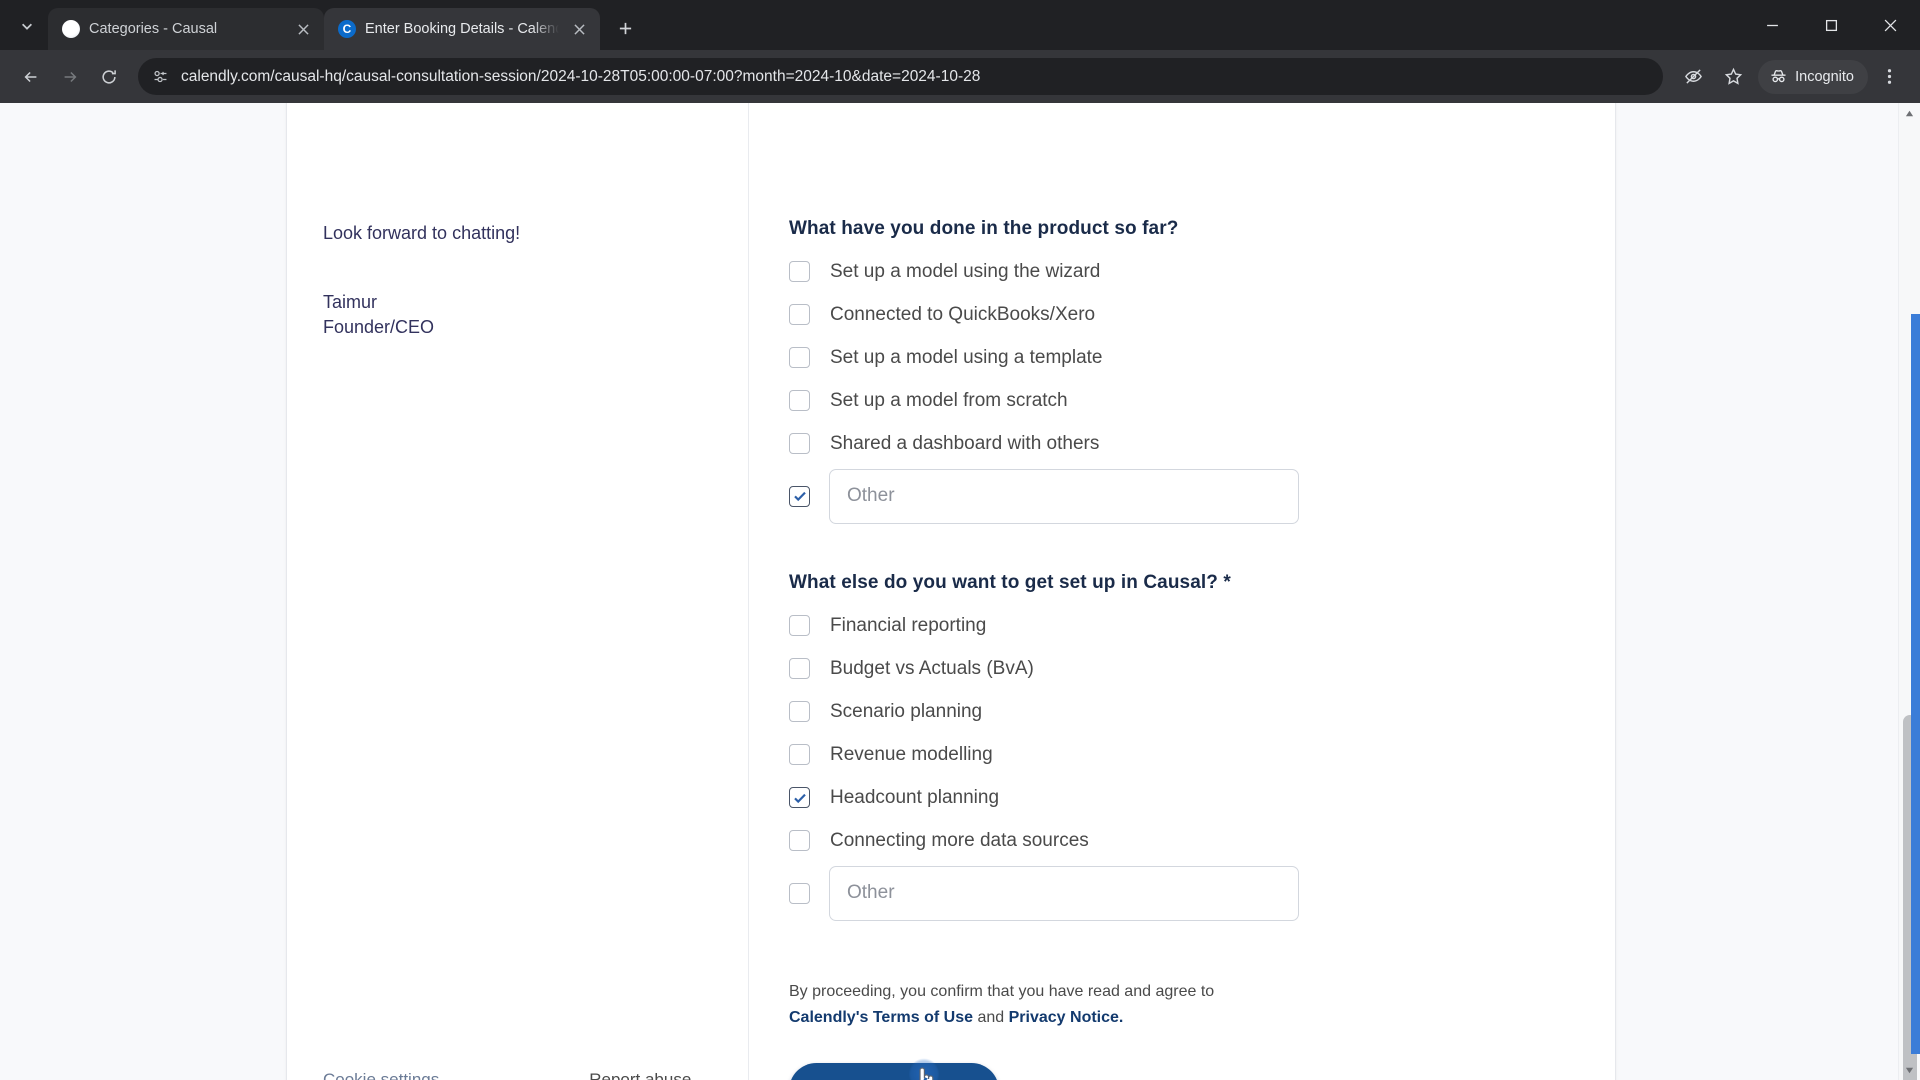 This screenshot has width=1920, height=1080. Describe the element at coordinates (30, 76) in the screenshot. I see `back-button` at that location.